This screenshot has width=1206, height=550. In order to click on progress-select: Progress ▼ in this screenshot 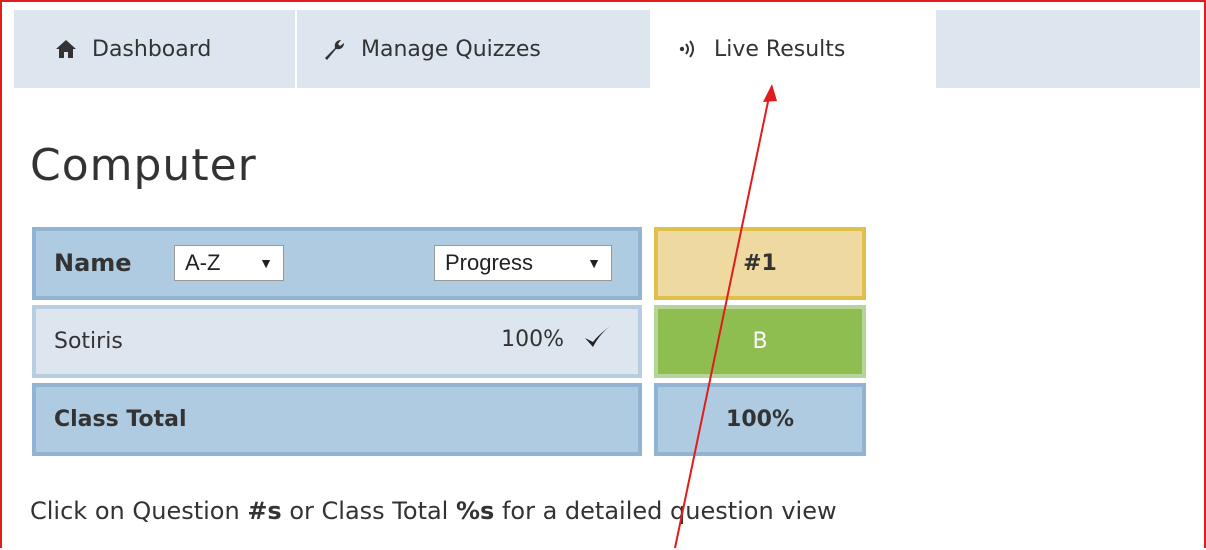, I will do `click(523, 263)`.